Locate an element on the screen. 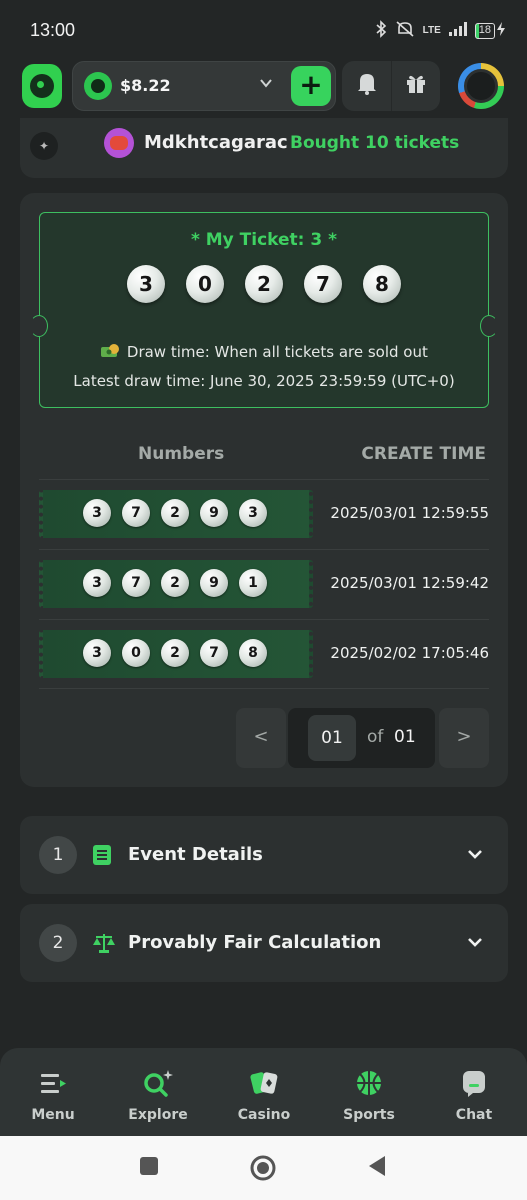 The image size is (527, 1200). scale-icon is located at coordinates (103, 943).